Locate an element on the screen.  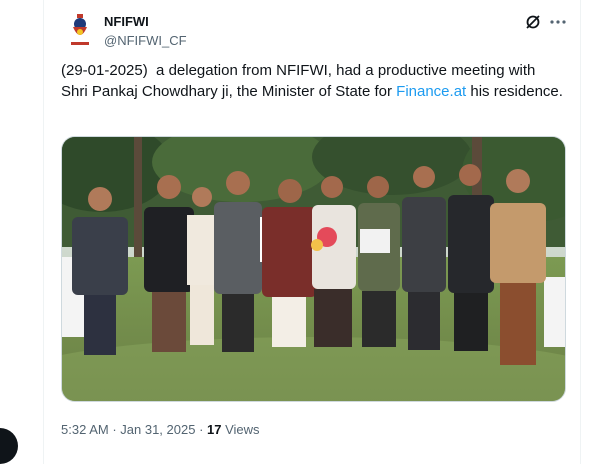
views-label: Views is located at coordinates (240, 429).